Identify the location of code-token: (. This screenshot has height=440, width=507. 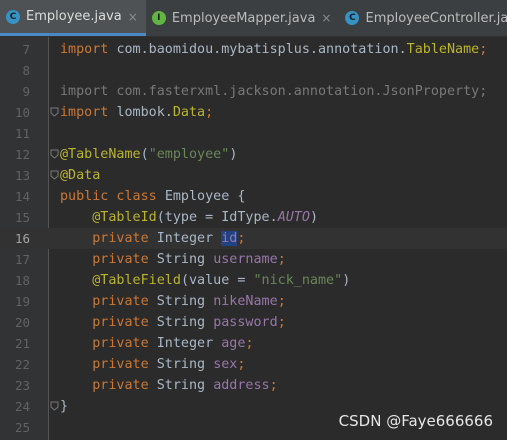
(144, 154).